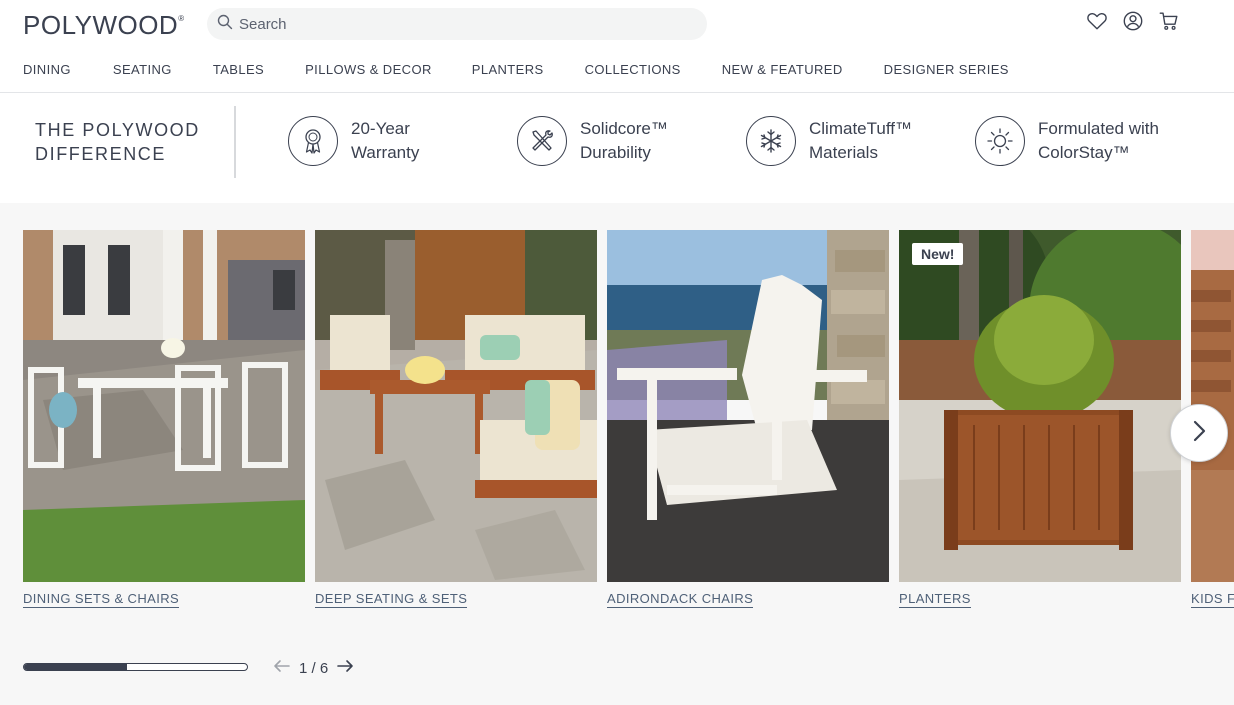 This screenshot has width=1234, height=705. Describe the element at coordinates (164, 406) in the screenshot. I see `dining-set-image` at that location.